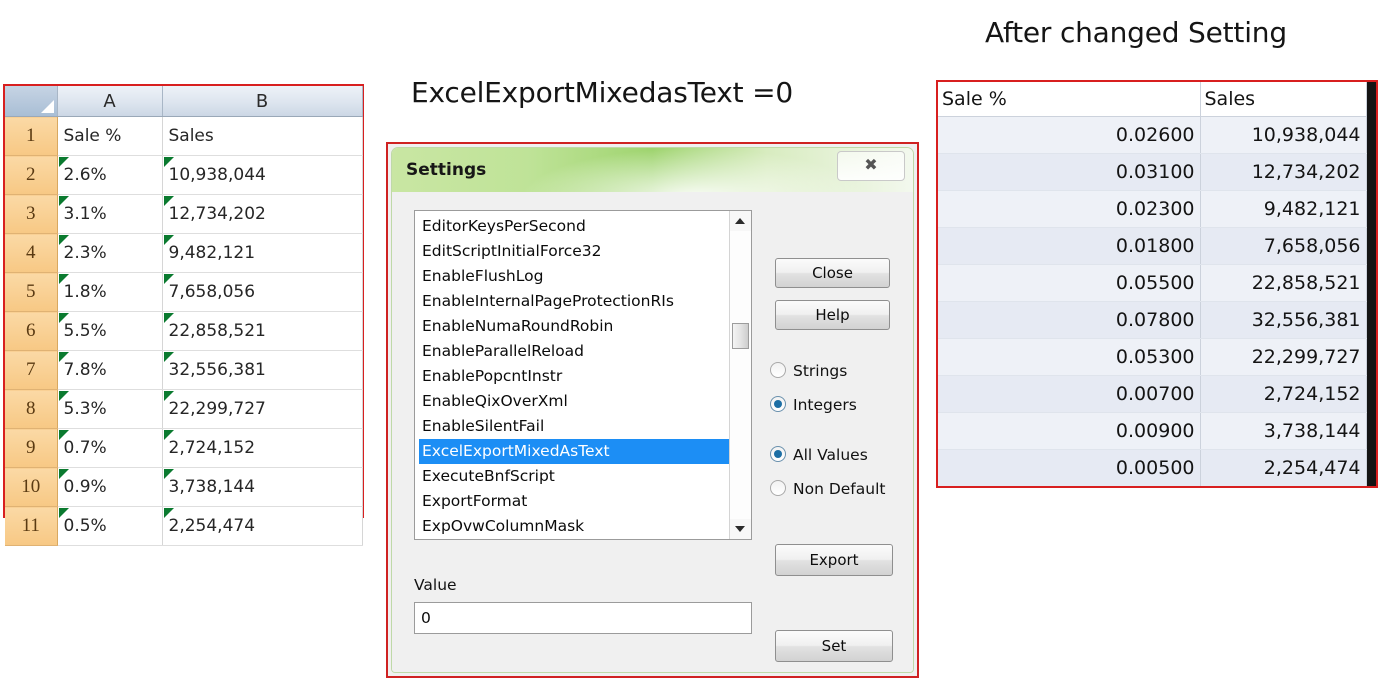 This screenshot has height=682, width=1382. What do you see at coordinates (1069, 283) in the screenshot?
I see `cell-sale-pct: 0.05500` at bounding box center [1069, 283].